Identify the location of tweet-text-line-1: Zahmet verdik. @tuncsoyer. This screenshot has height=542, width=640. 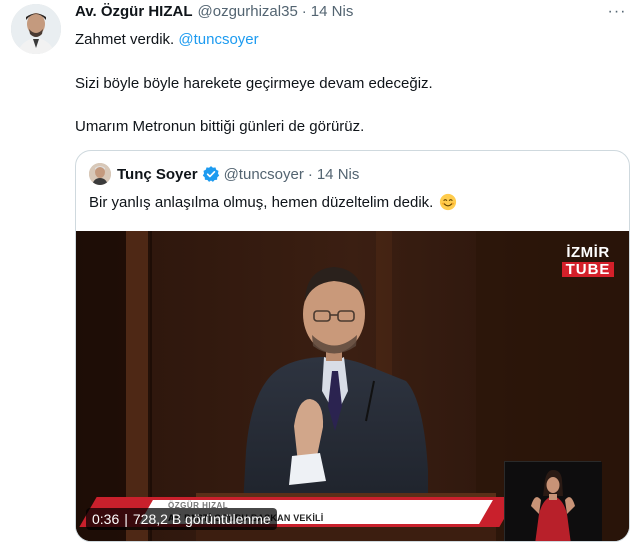
(167, 39).